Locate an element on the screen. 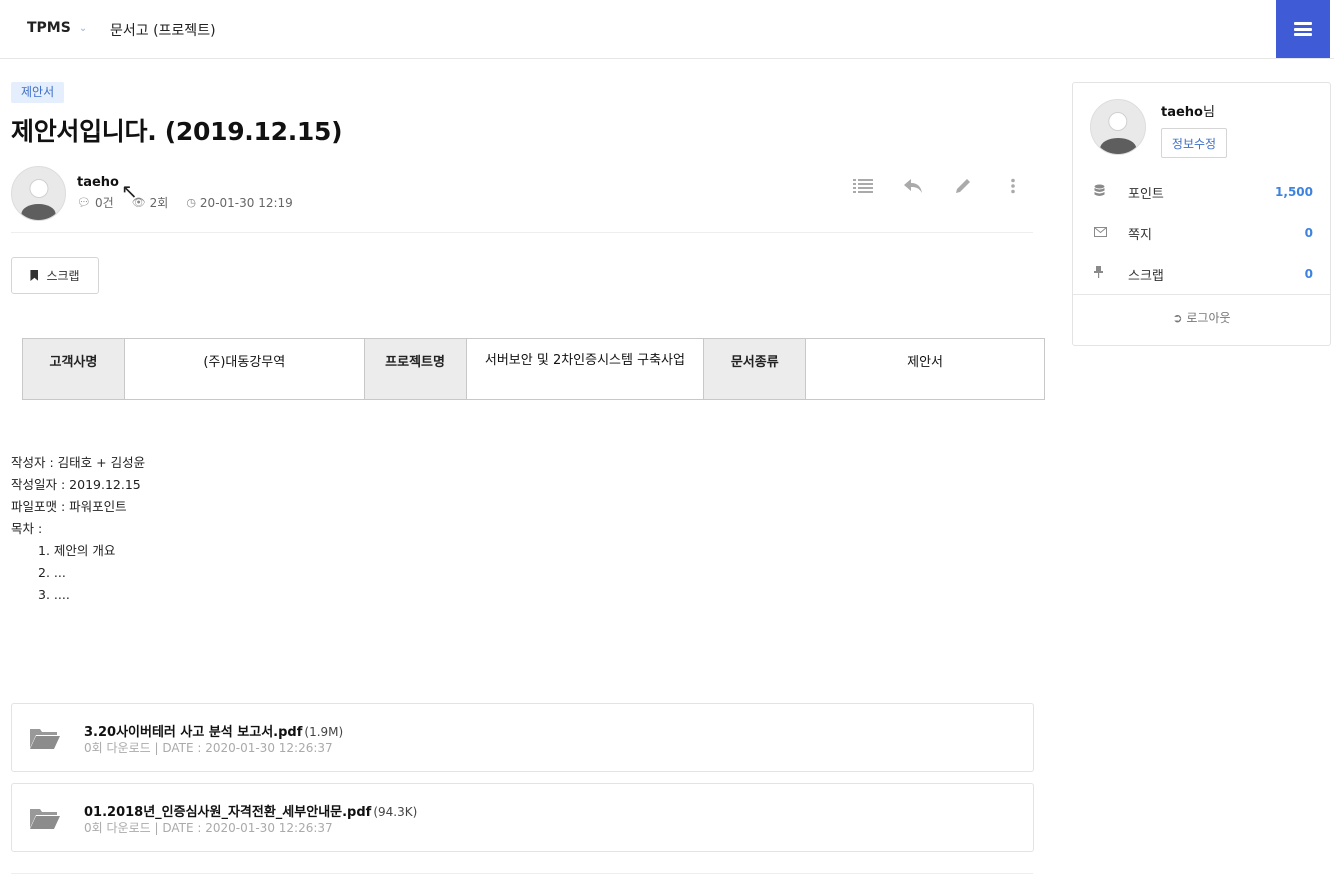 This screenshot has height=879, width=1334. brand-dropdown: TPMS ⌄ is located at coordinates (57, 28).